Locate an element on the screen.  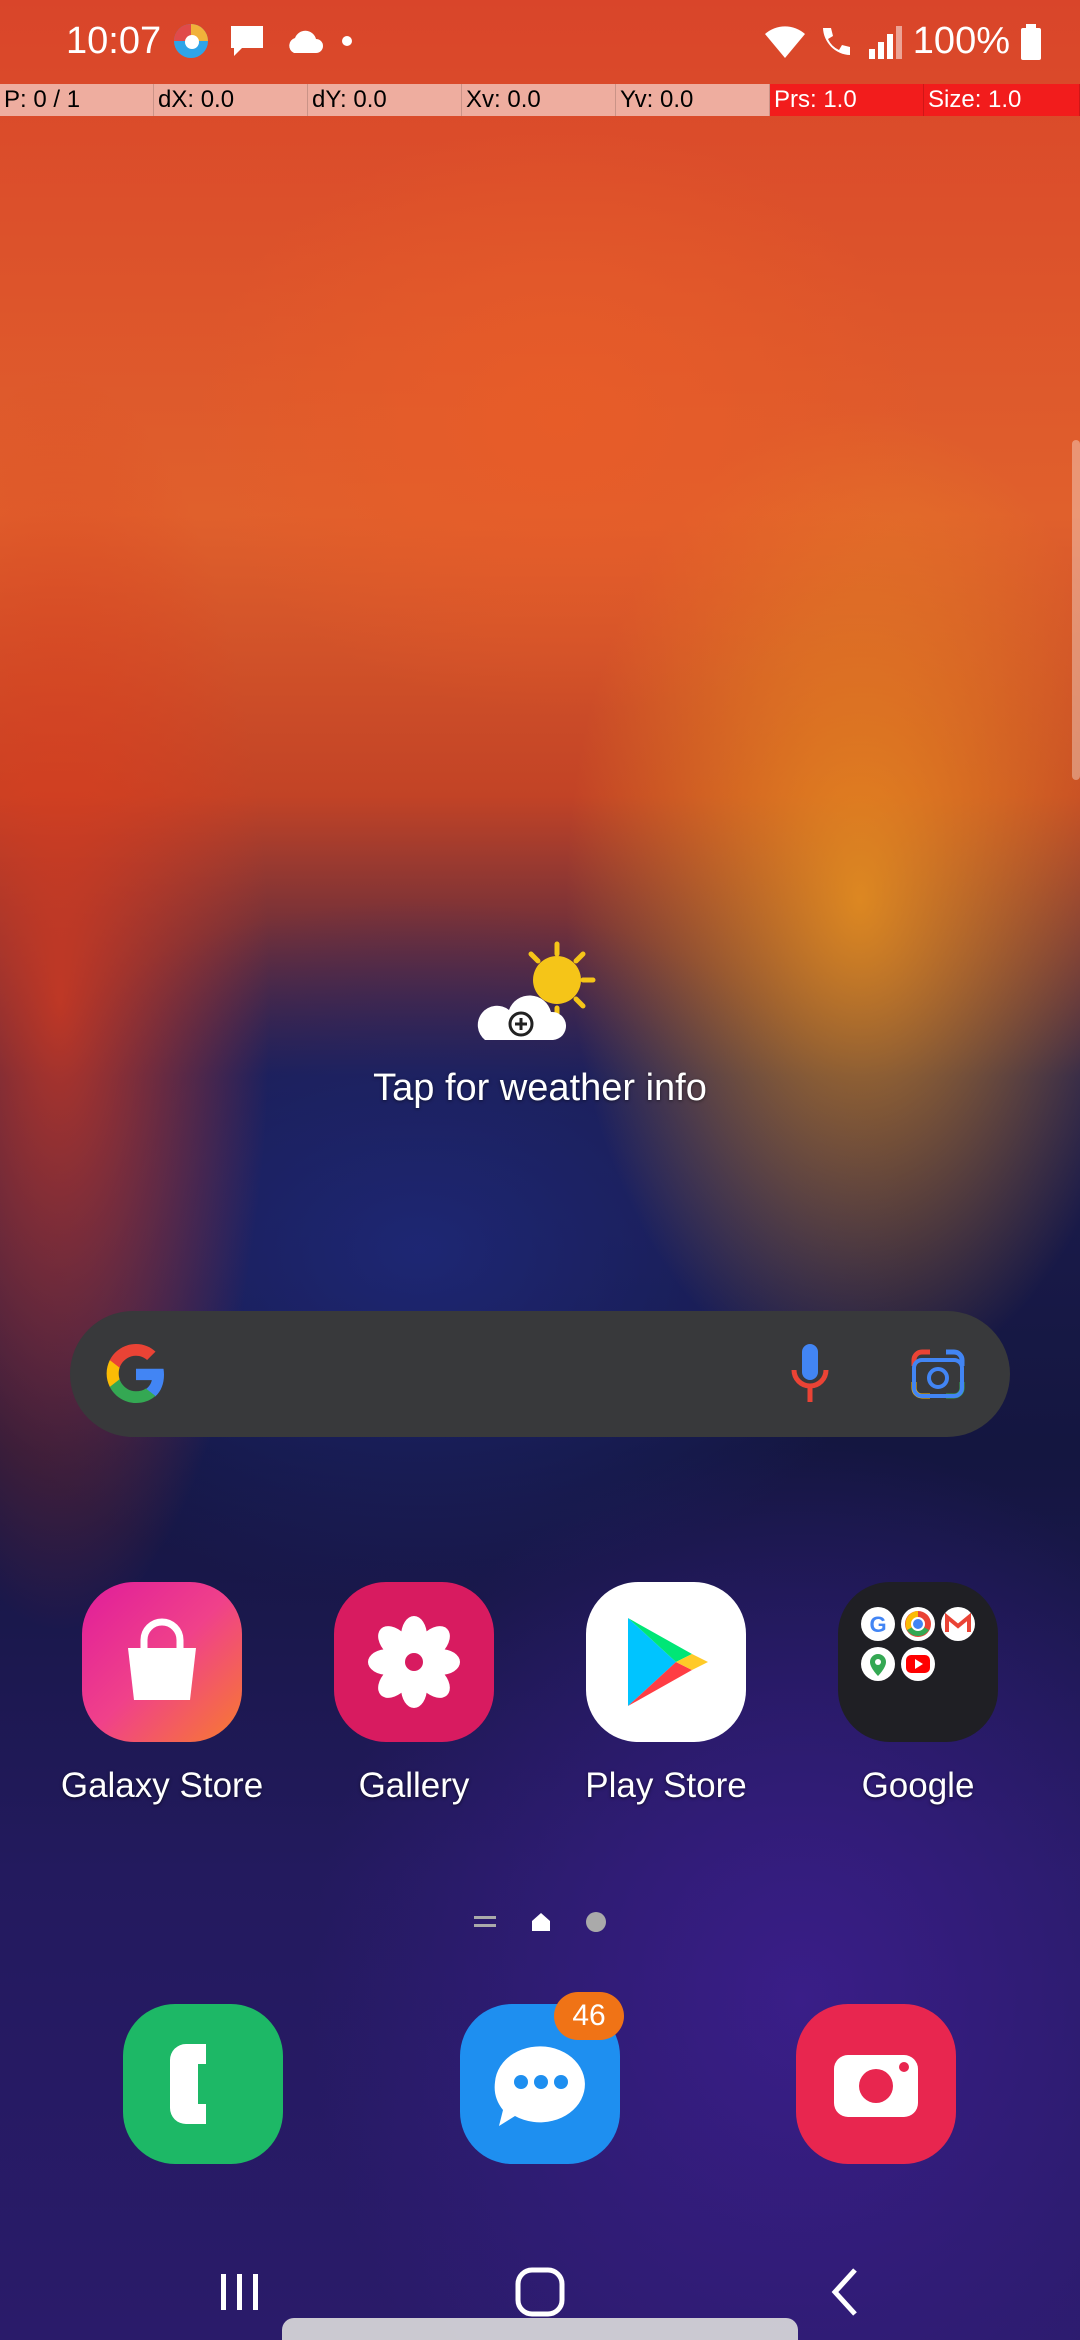
wifi-icon is located at coordinates (784, 41).